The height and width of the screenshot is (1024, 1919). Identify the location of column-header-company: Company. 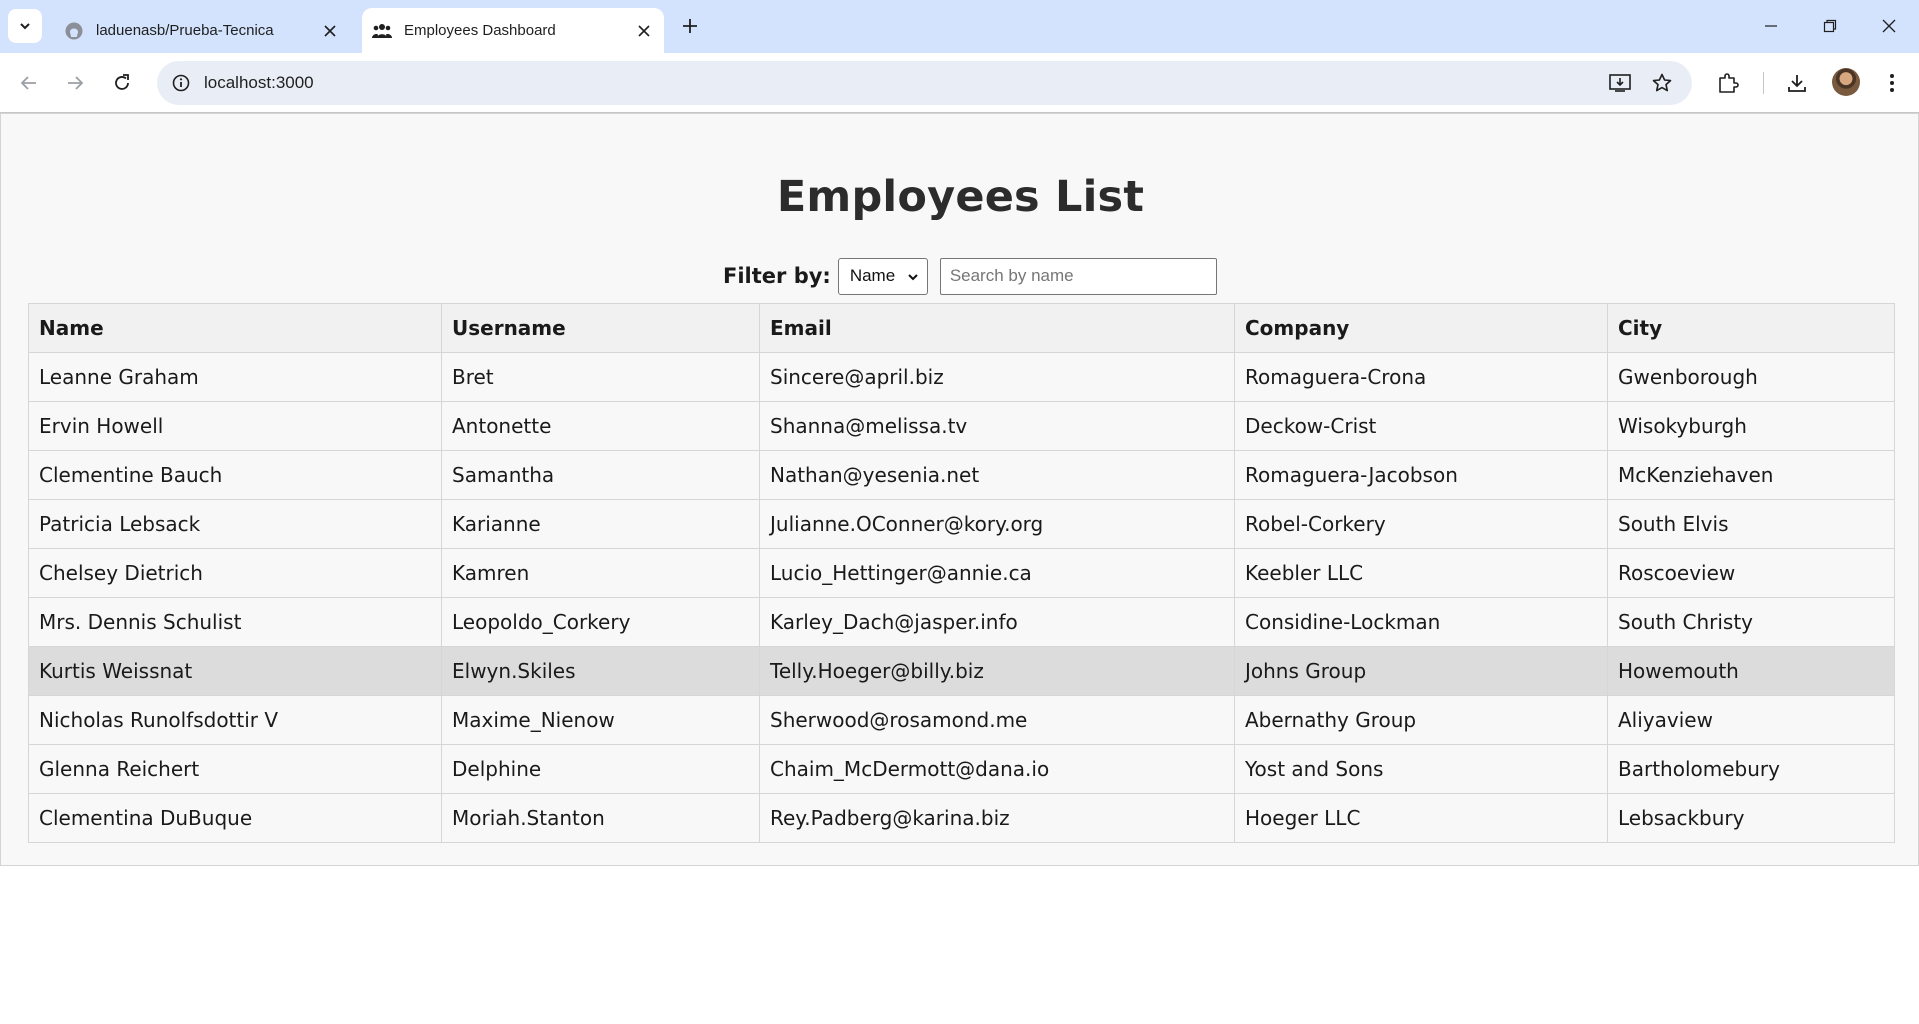
(1421, 328).